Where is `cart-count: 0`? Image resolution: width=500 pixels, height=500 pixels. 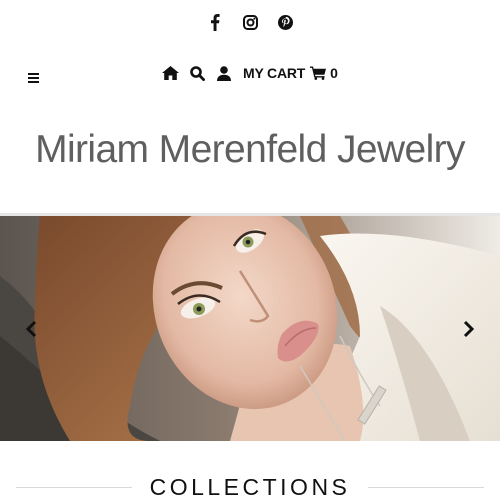 cart-count: 0 is located at coordinates (334, 73).